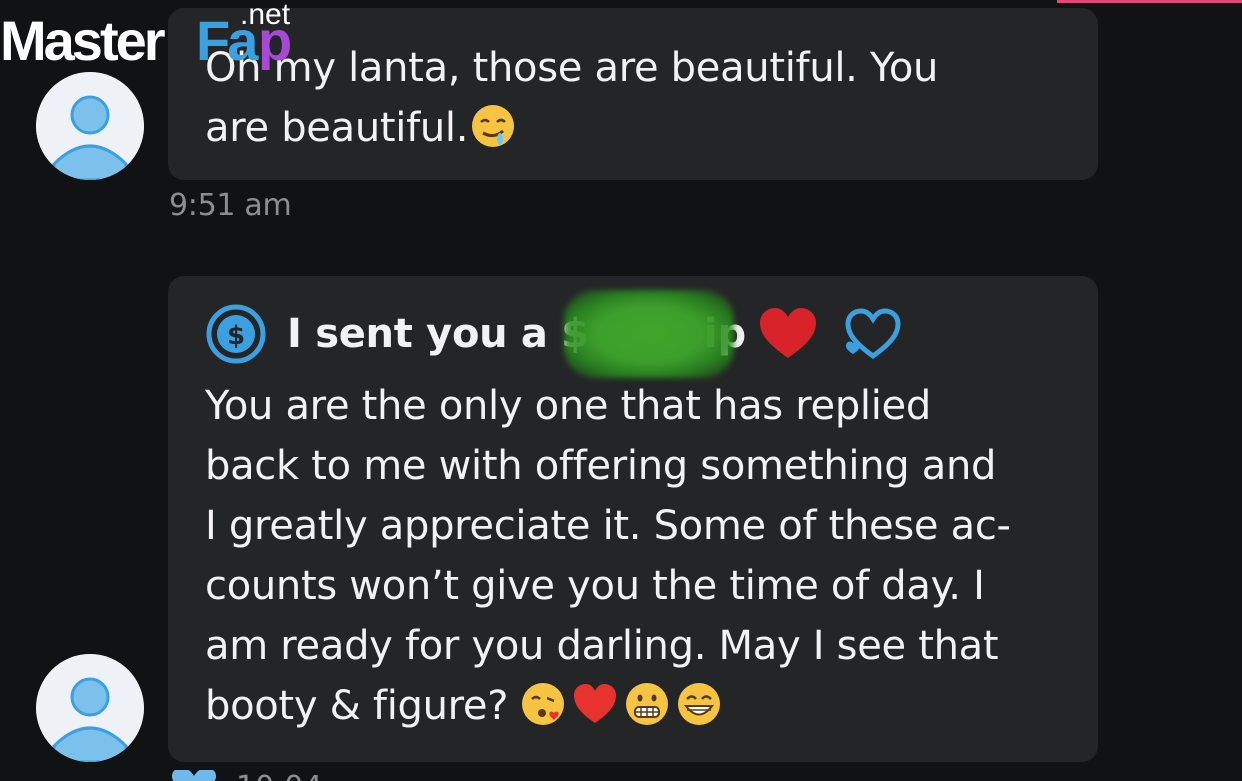  What do you see at coordinates (82, 39) in the screenshot?
I see `svg-text: Master` at bounding box center [82, 39].